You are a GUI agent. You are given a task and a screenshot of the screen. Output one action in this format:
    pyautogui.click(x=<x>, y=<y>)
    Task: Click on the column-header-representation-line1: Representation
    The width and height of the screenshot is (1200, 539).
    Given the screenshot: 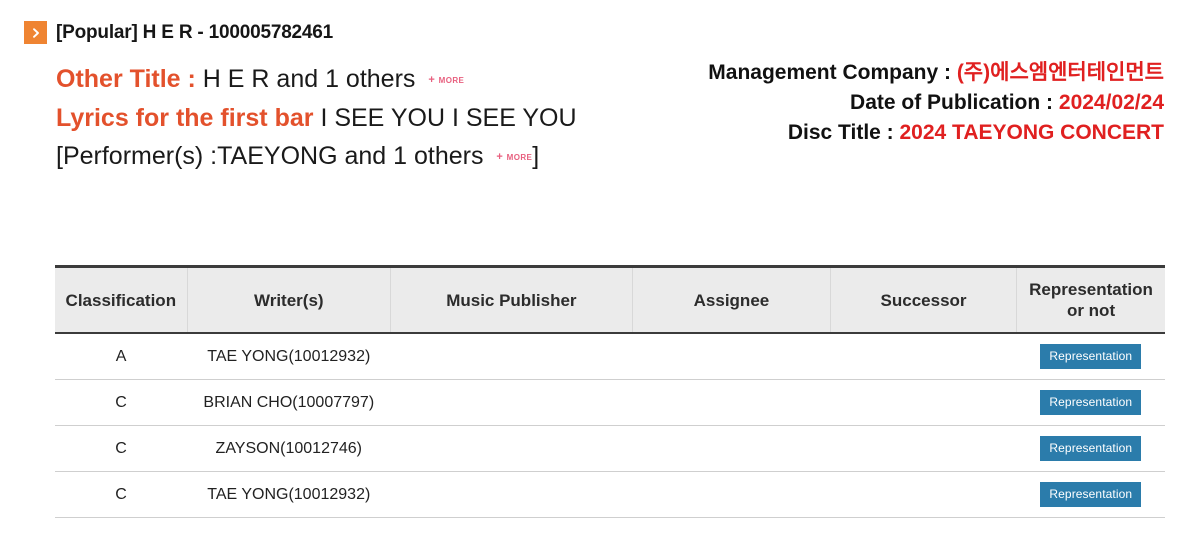 What is the action you would take?
    pyautogui.click(x=1091, y=289)
    